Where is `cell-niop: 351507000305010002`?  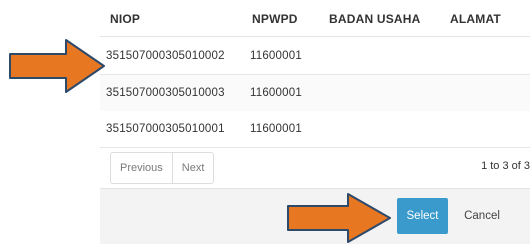
cell-niop: 351507000305010002 is located at coordinates (165, 56).